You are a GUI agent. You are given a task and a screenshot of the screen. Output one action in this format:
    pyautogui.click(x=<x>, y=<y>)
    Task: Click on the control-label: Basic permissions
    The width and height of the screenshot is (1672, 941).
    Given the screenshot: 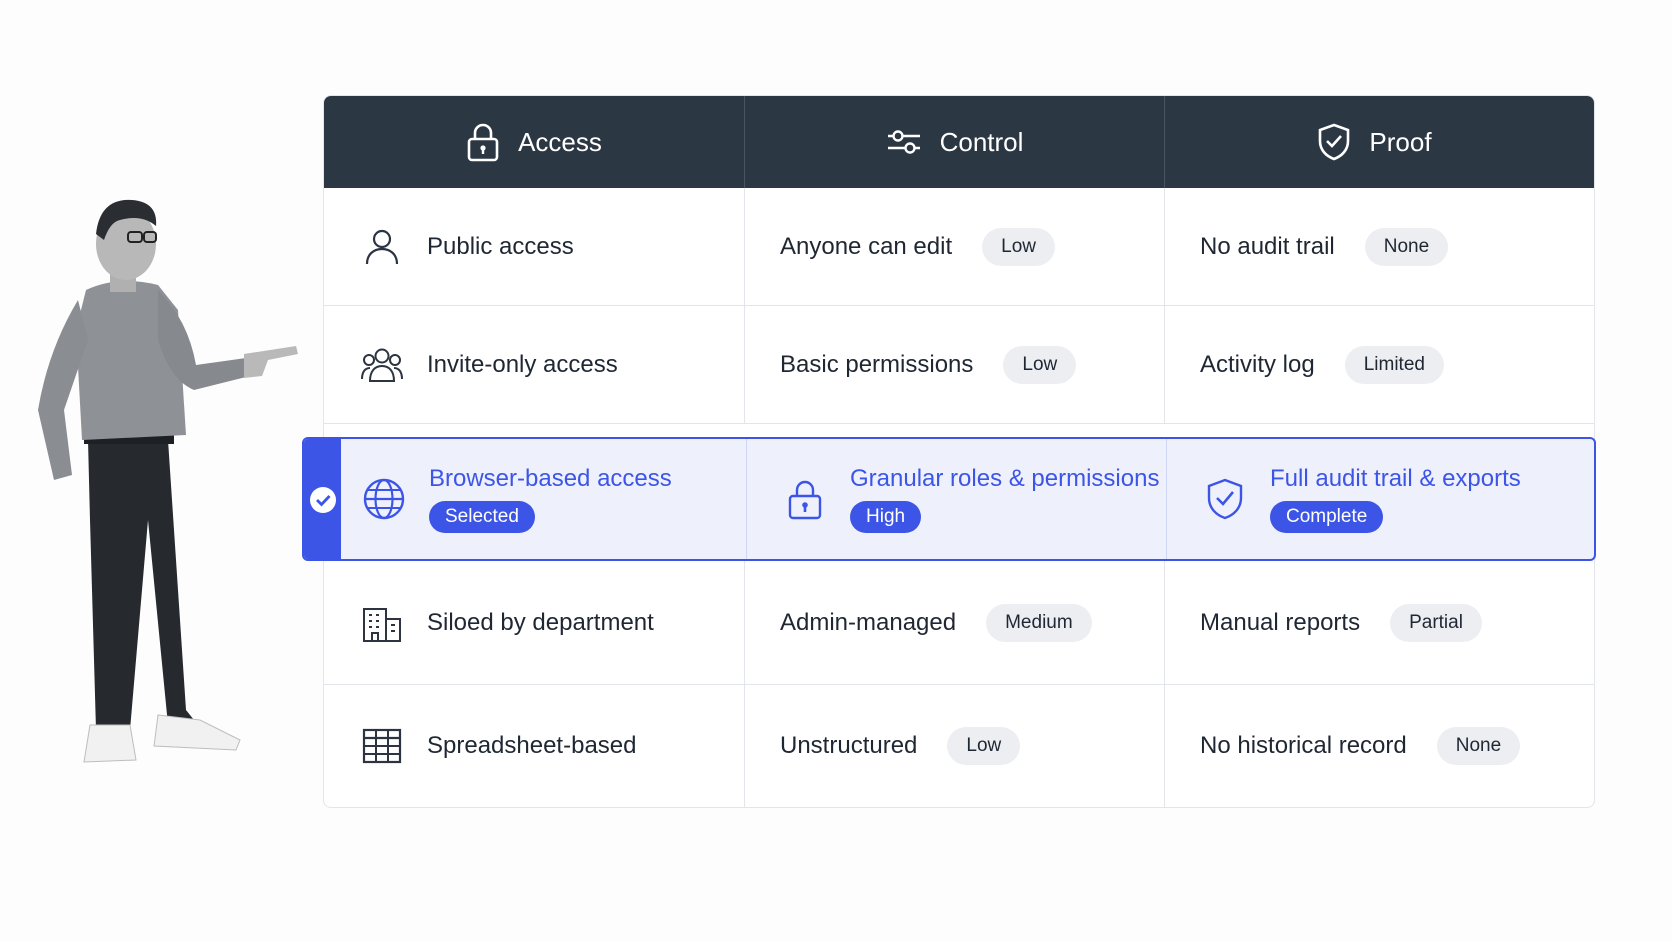 What is the action you would take?
    pyautogui.click(x=877, y=364)
    